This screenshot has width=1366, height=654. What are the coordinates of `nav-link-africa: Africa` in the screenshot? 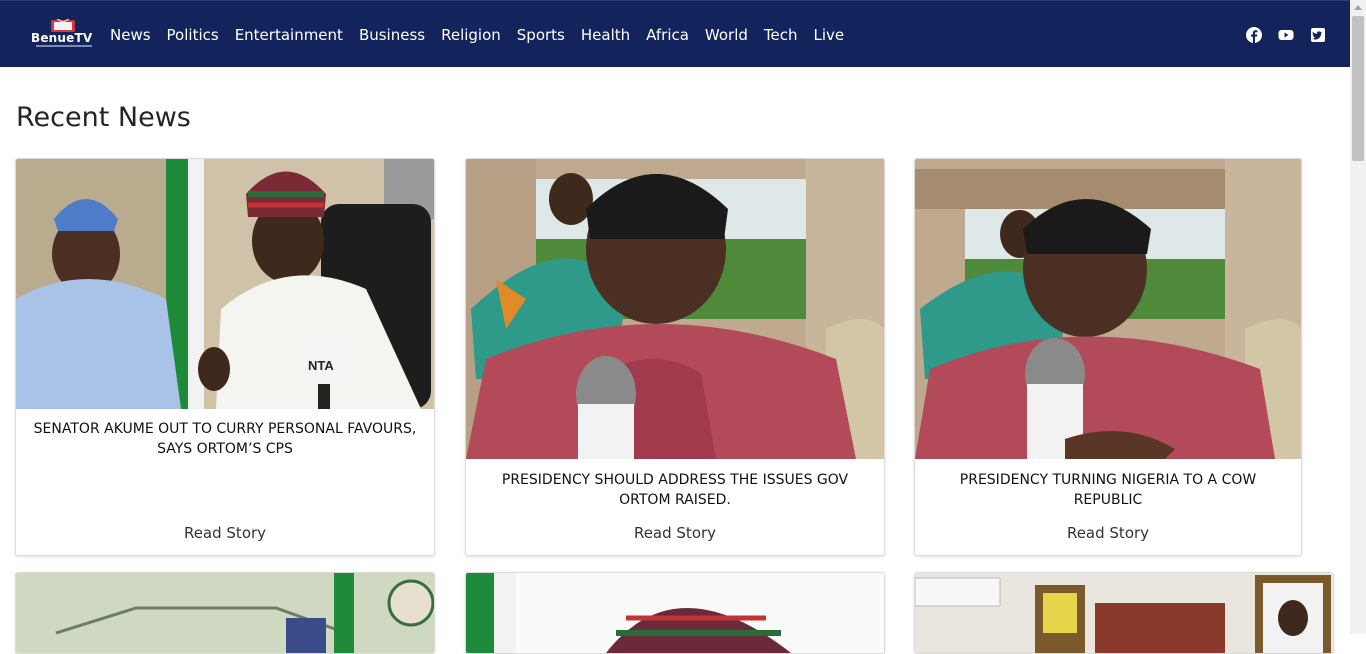 It's located at (667, 35).